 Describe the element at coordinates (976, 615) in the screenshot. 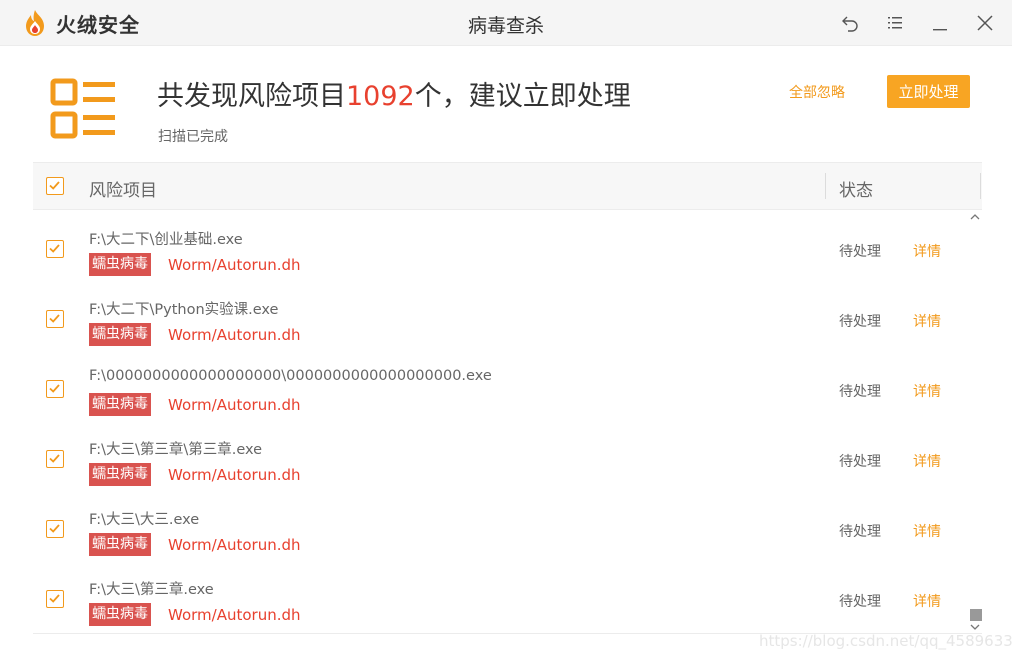

I see `scrollbar-thumb` at that location.